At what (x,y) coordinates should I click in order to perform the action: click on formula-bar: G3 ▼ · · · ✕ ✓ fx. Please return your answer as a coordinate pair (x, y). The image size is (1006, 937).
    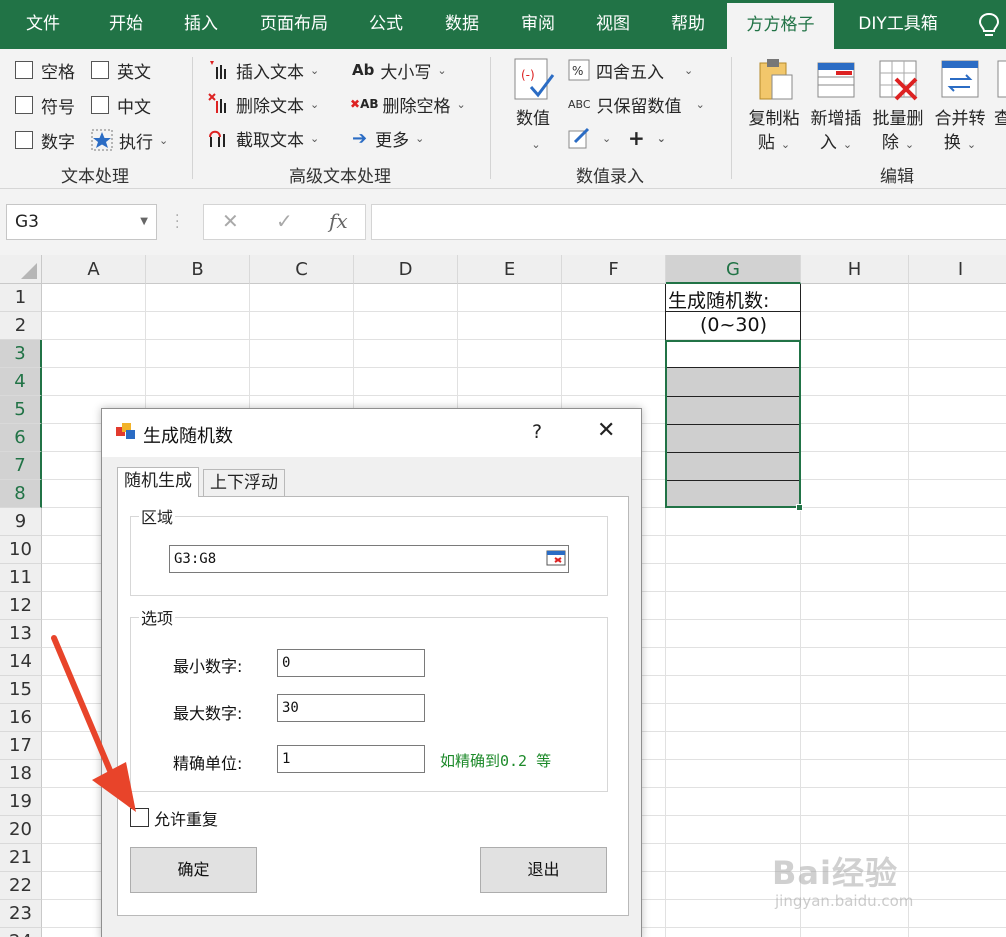
    Looking at the image, I should click on (503, 222).